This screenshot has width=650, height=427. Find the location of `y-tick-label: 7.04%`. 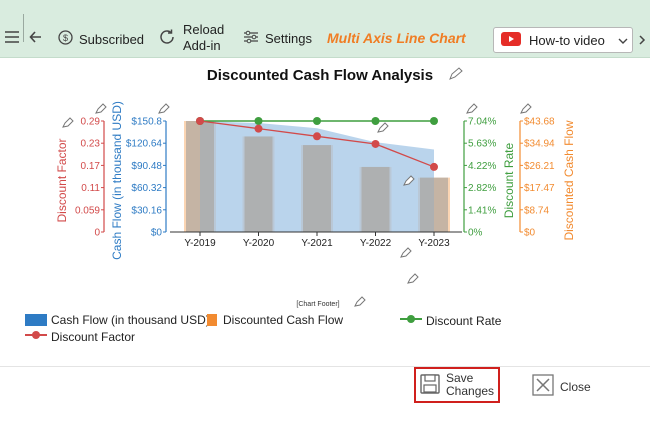

y-tick-label: 7.04% is located at coordinates (482, 122).